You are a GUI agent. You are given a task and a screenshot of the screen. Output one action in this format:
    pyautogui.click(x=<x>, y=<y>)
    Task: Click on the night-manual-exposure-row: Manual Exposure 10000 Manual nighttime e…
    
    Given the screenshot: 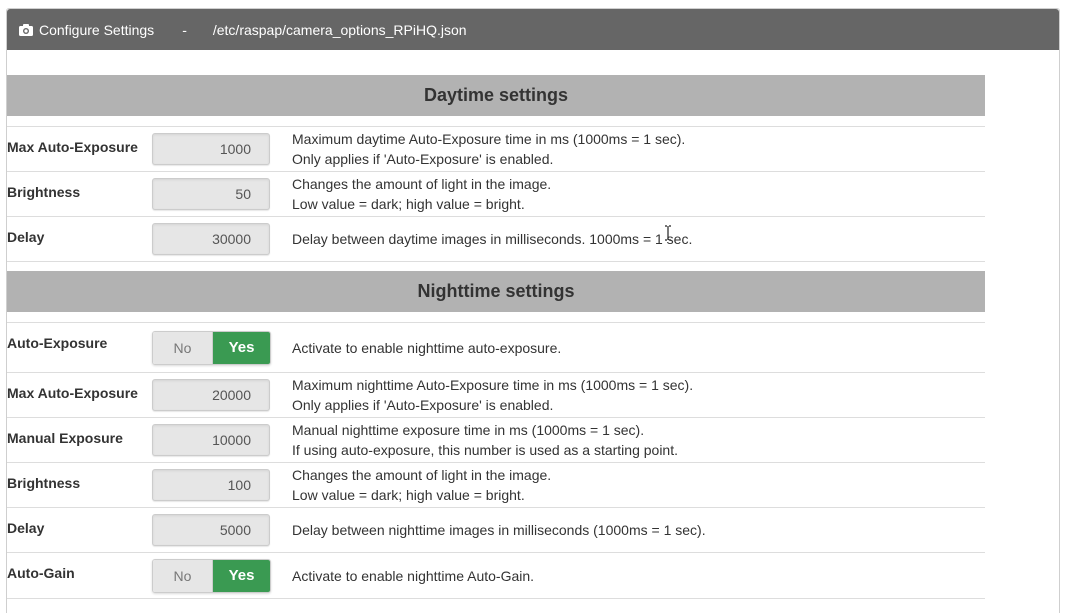 What is the action you would take?
    pyautogui.click(x=496, y=440)
    